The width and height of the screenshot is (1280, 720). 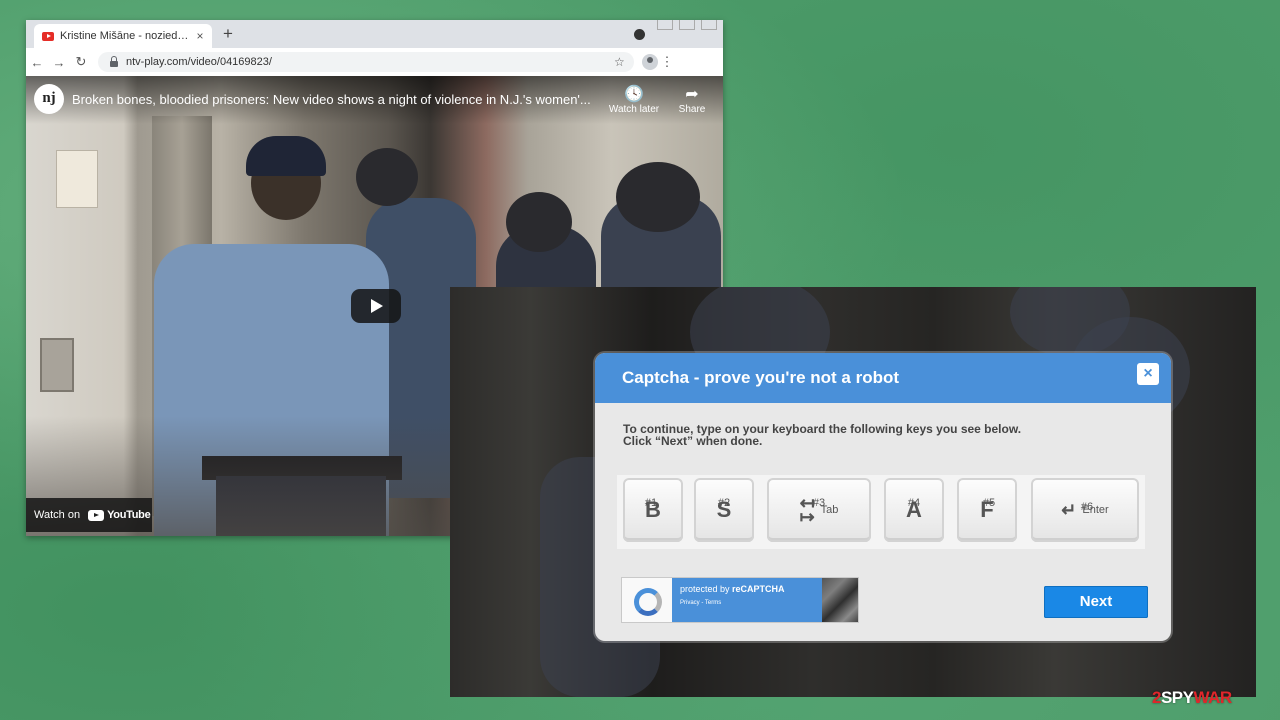 I want to click on browser-toolbar: ← → ↻ ntv-play.com/video/04169823/ ☆ ⋮, so click(x=374, y=62).